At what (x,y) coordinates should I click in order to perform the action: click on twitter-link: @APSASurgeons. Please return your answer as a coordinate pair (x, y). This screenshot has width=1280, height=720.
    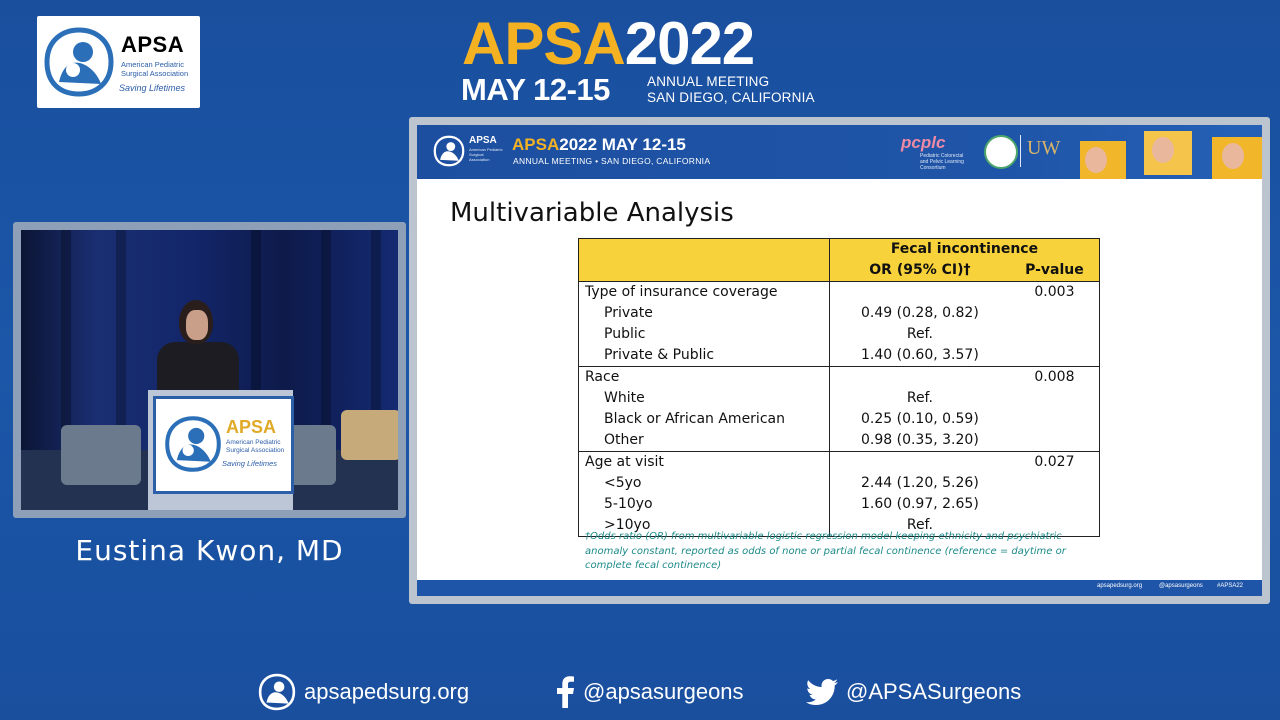
    Looking at the image, I should click on (913, 692).